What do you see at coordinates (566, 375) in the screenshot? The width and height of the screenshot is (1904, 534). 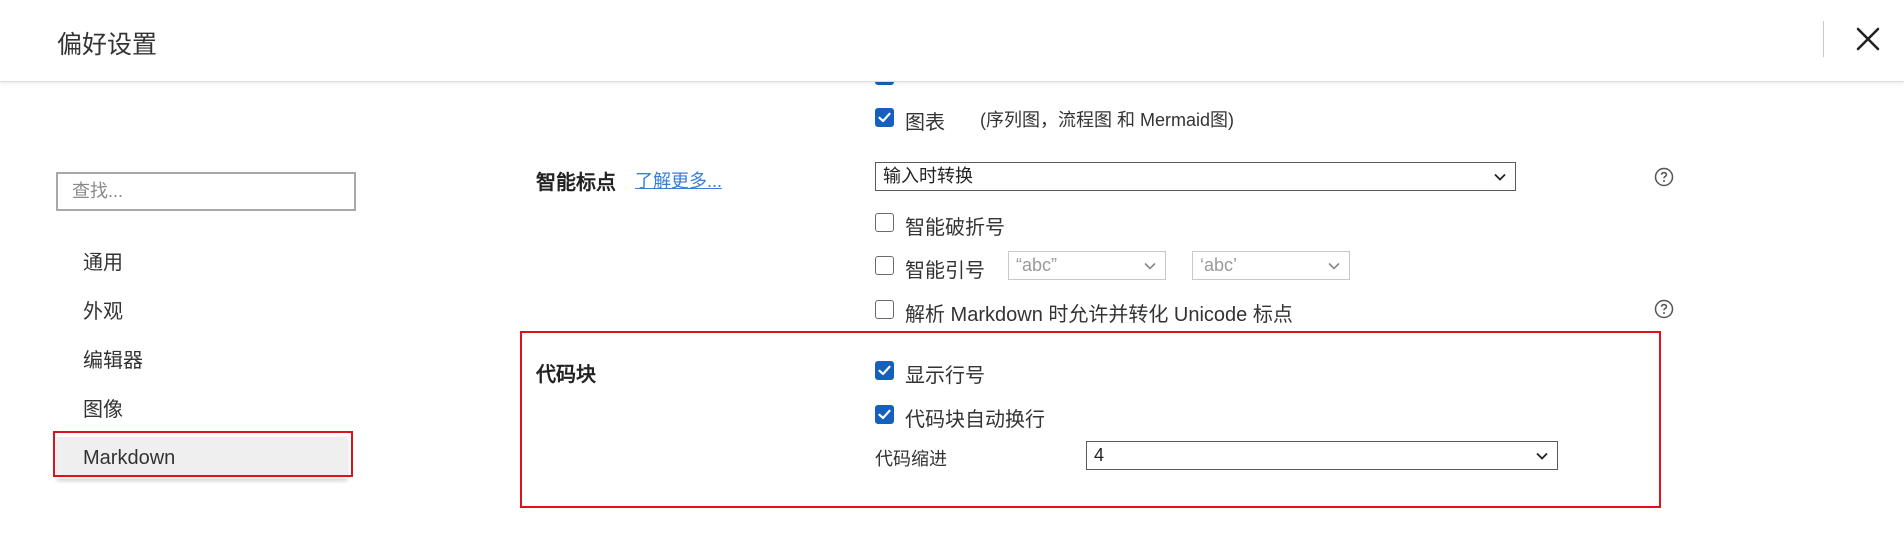 I see `code-block-title: 代码块` at bounding box center [566, 375].